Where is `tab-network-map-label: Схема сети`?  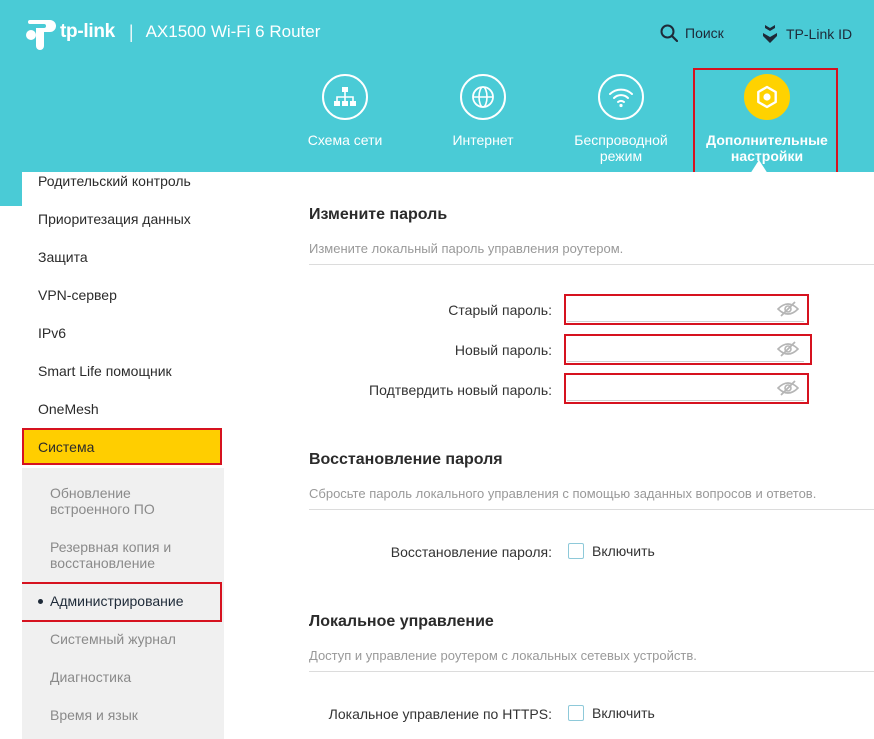
tab-network-map-label: Схема сети is located at coordinates (345, 140).